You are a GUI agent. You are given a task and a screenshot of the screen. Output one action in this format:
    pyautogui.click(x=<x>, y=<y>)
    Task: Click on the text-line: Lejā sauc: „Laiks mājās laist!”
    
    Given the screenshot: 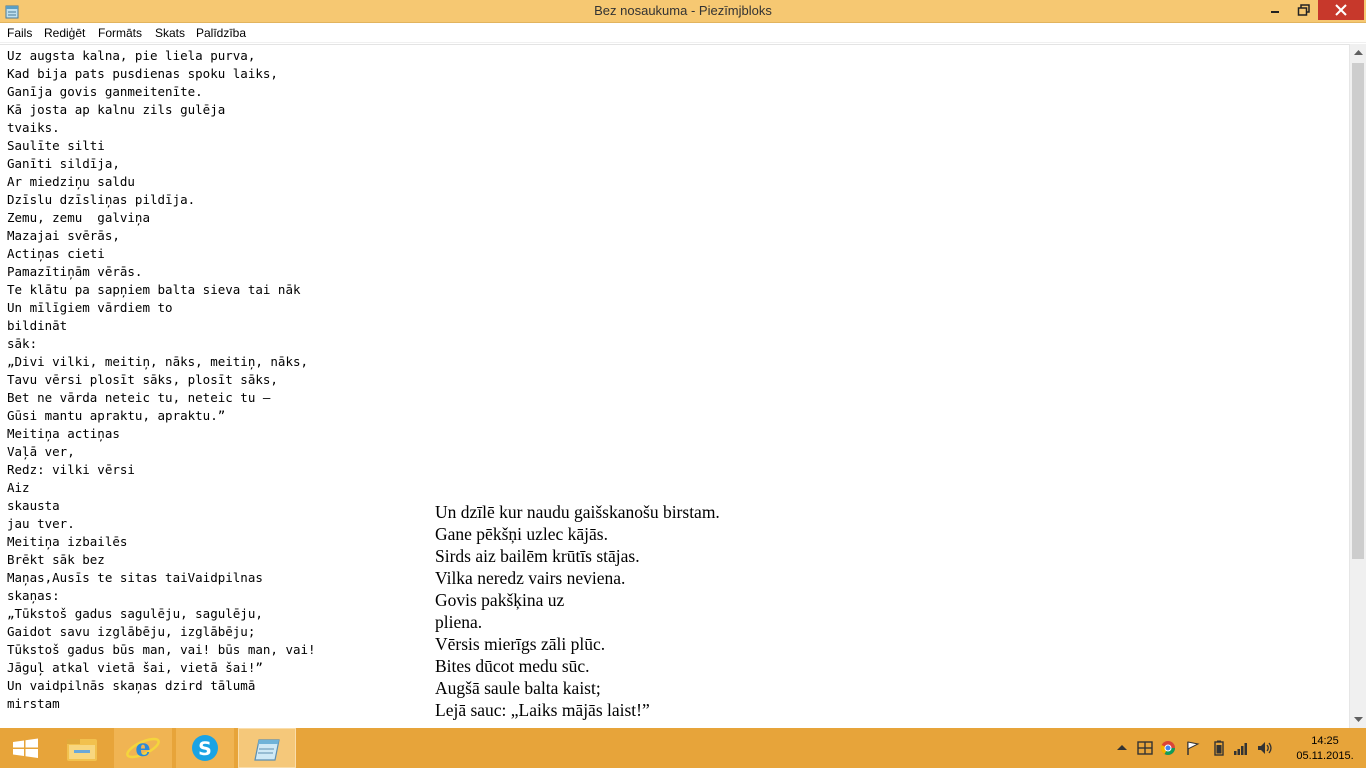 What is the action you would take?
    pyautogui.click(x=542, y=710)
    